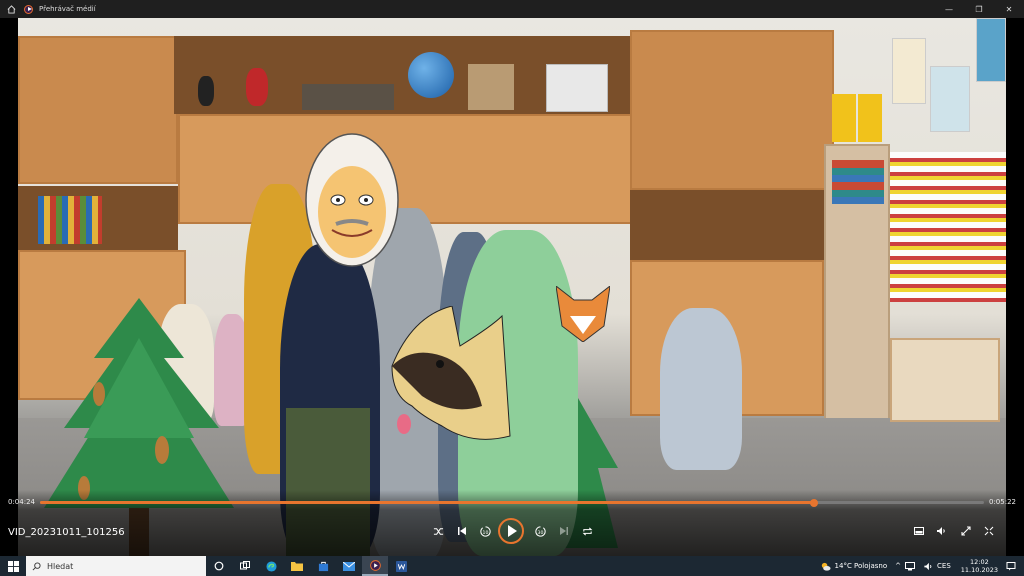  I want to click on taskbar-edge, so click(271, 566).